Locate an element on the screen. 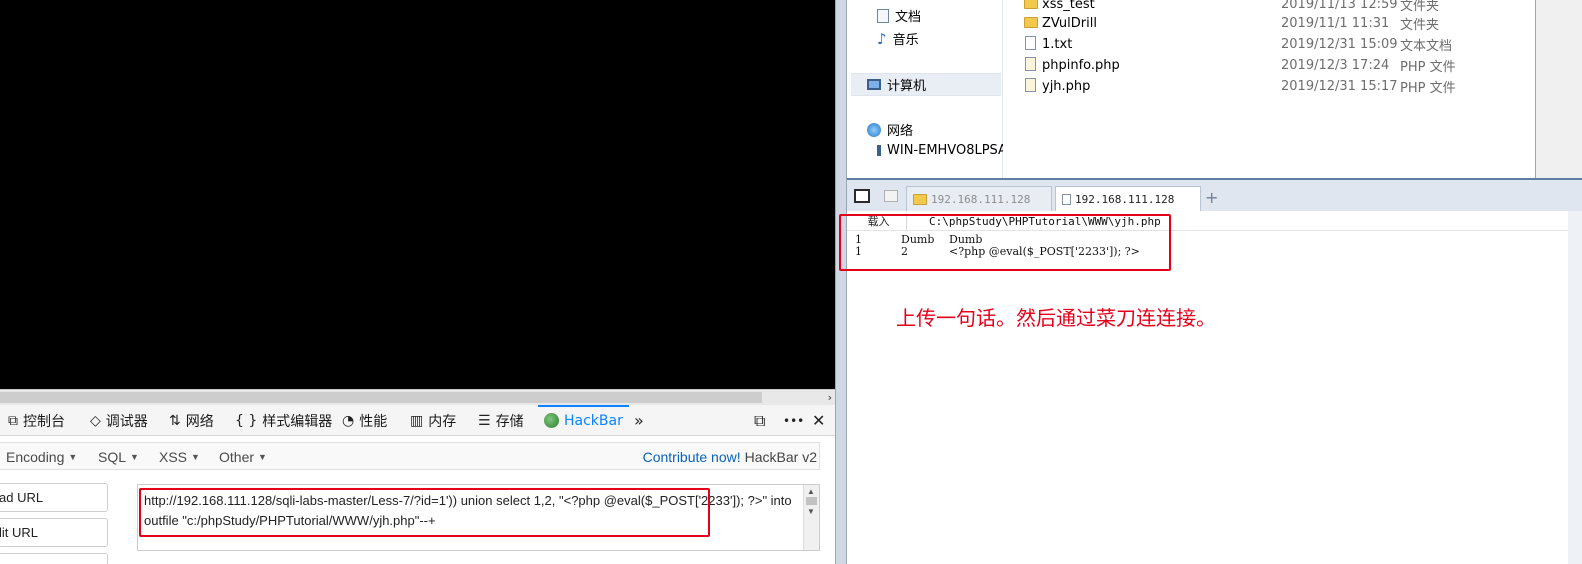 The image size is (1582, 564). tab-host-1: 192.168.111.128 is located at coordinates (979, 199).